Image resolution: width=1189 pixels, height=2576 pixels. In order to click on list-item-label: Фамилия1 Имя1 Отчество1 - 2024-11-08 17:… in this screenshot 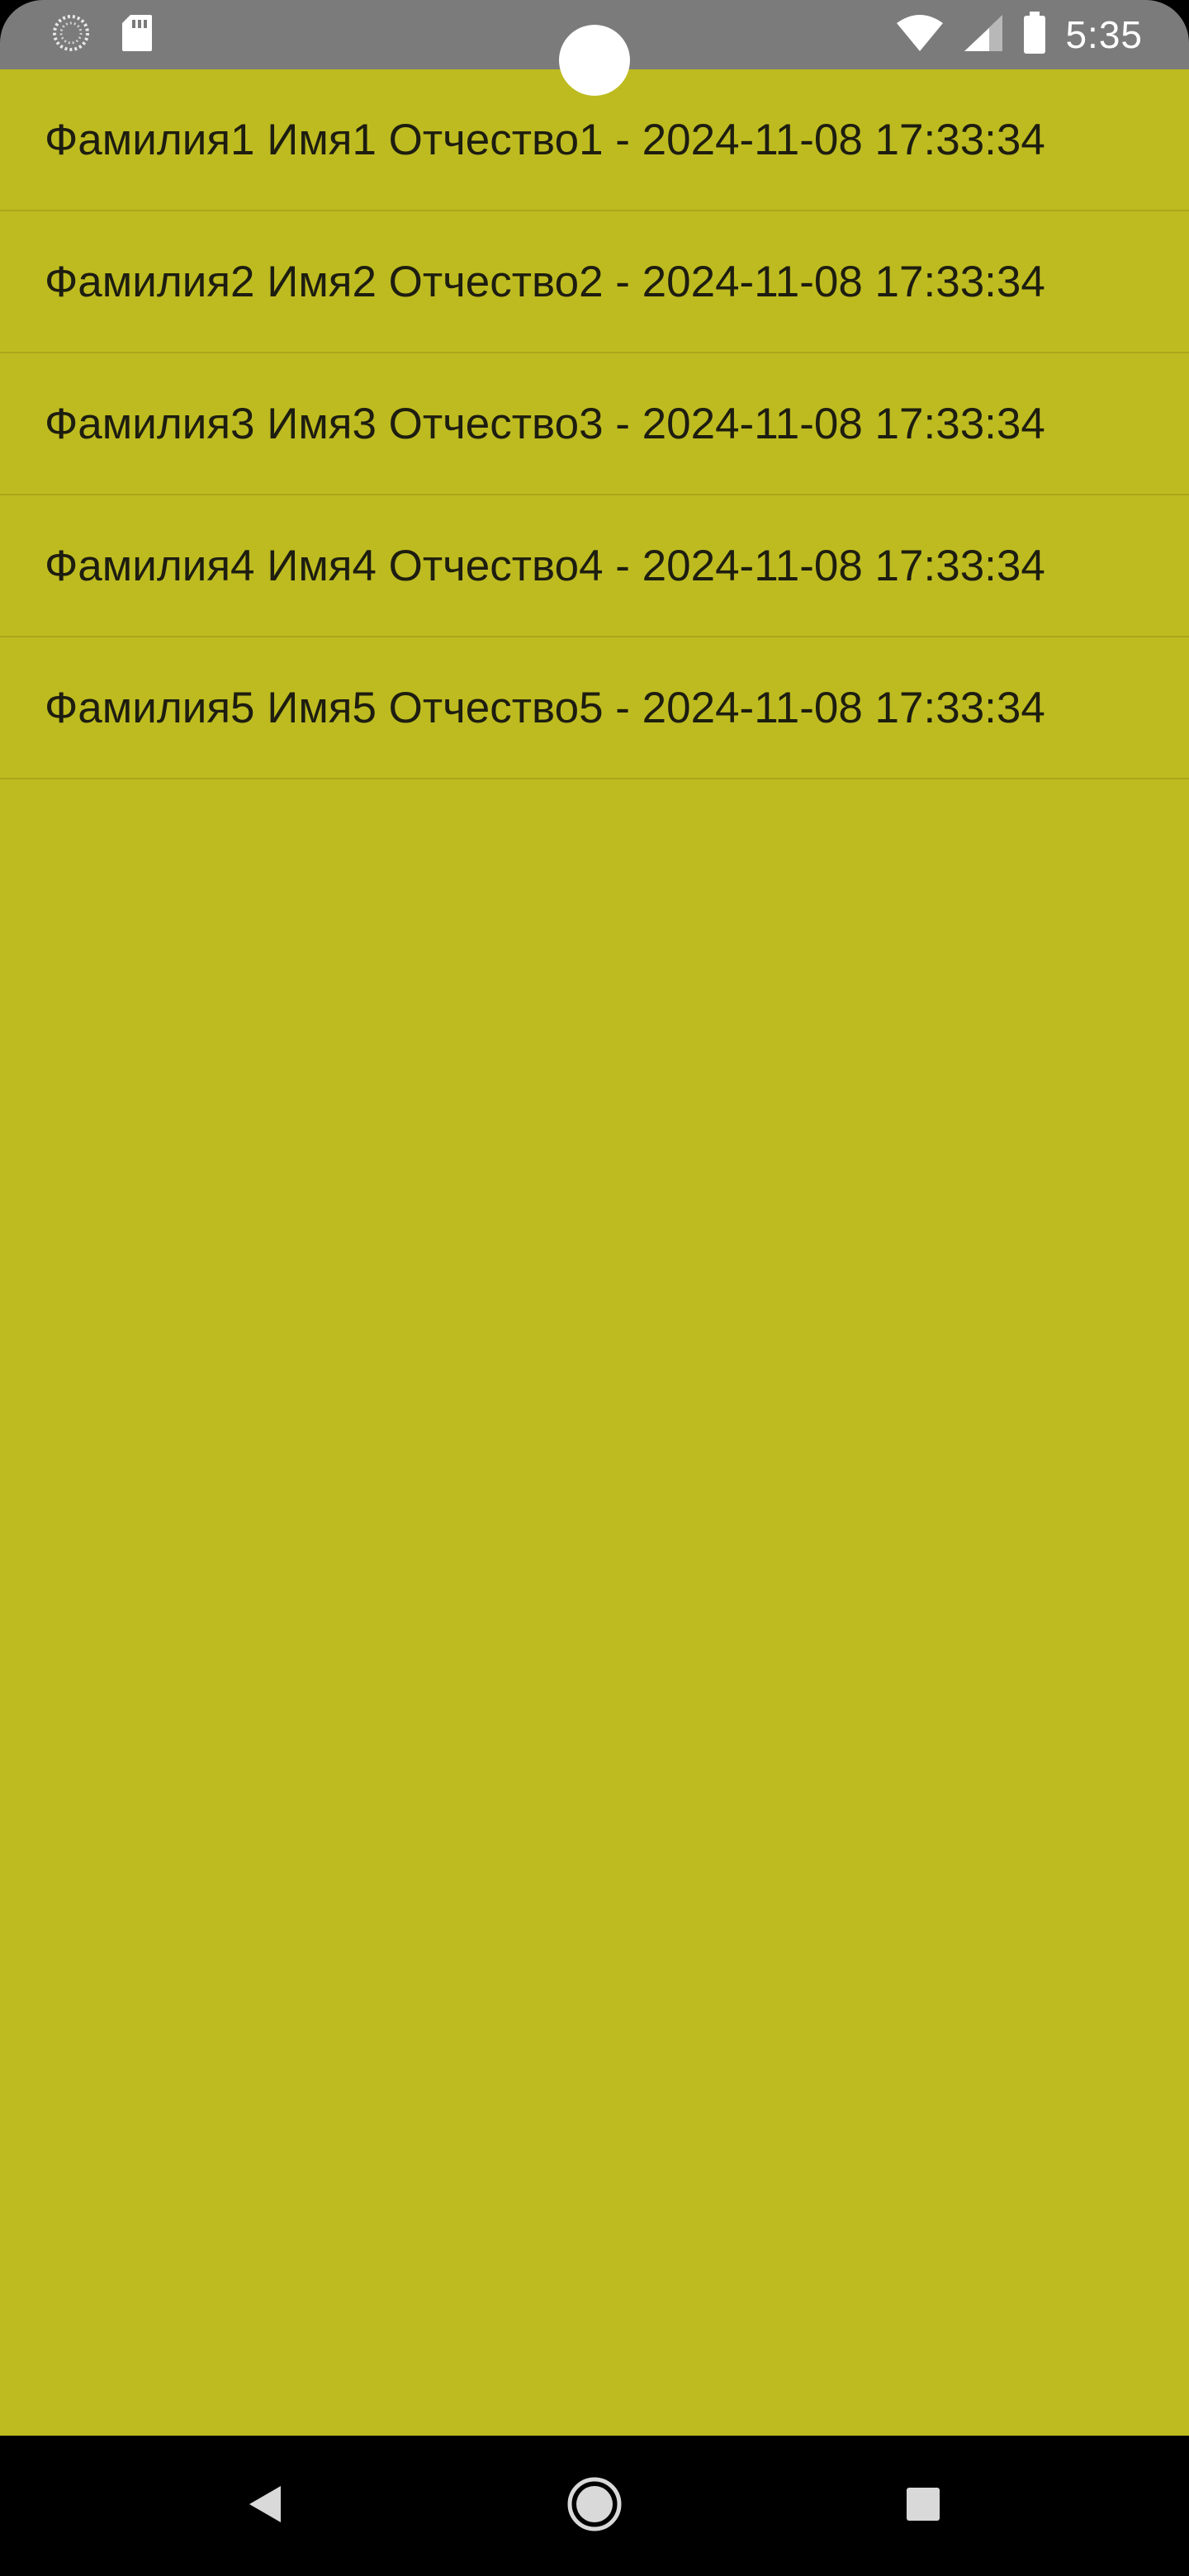, I will do `click(545, 139)`.